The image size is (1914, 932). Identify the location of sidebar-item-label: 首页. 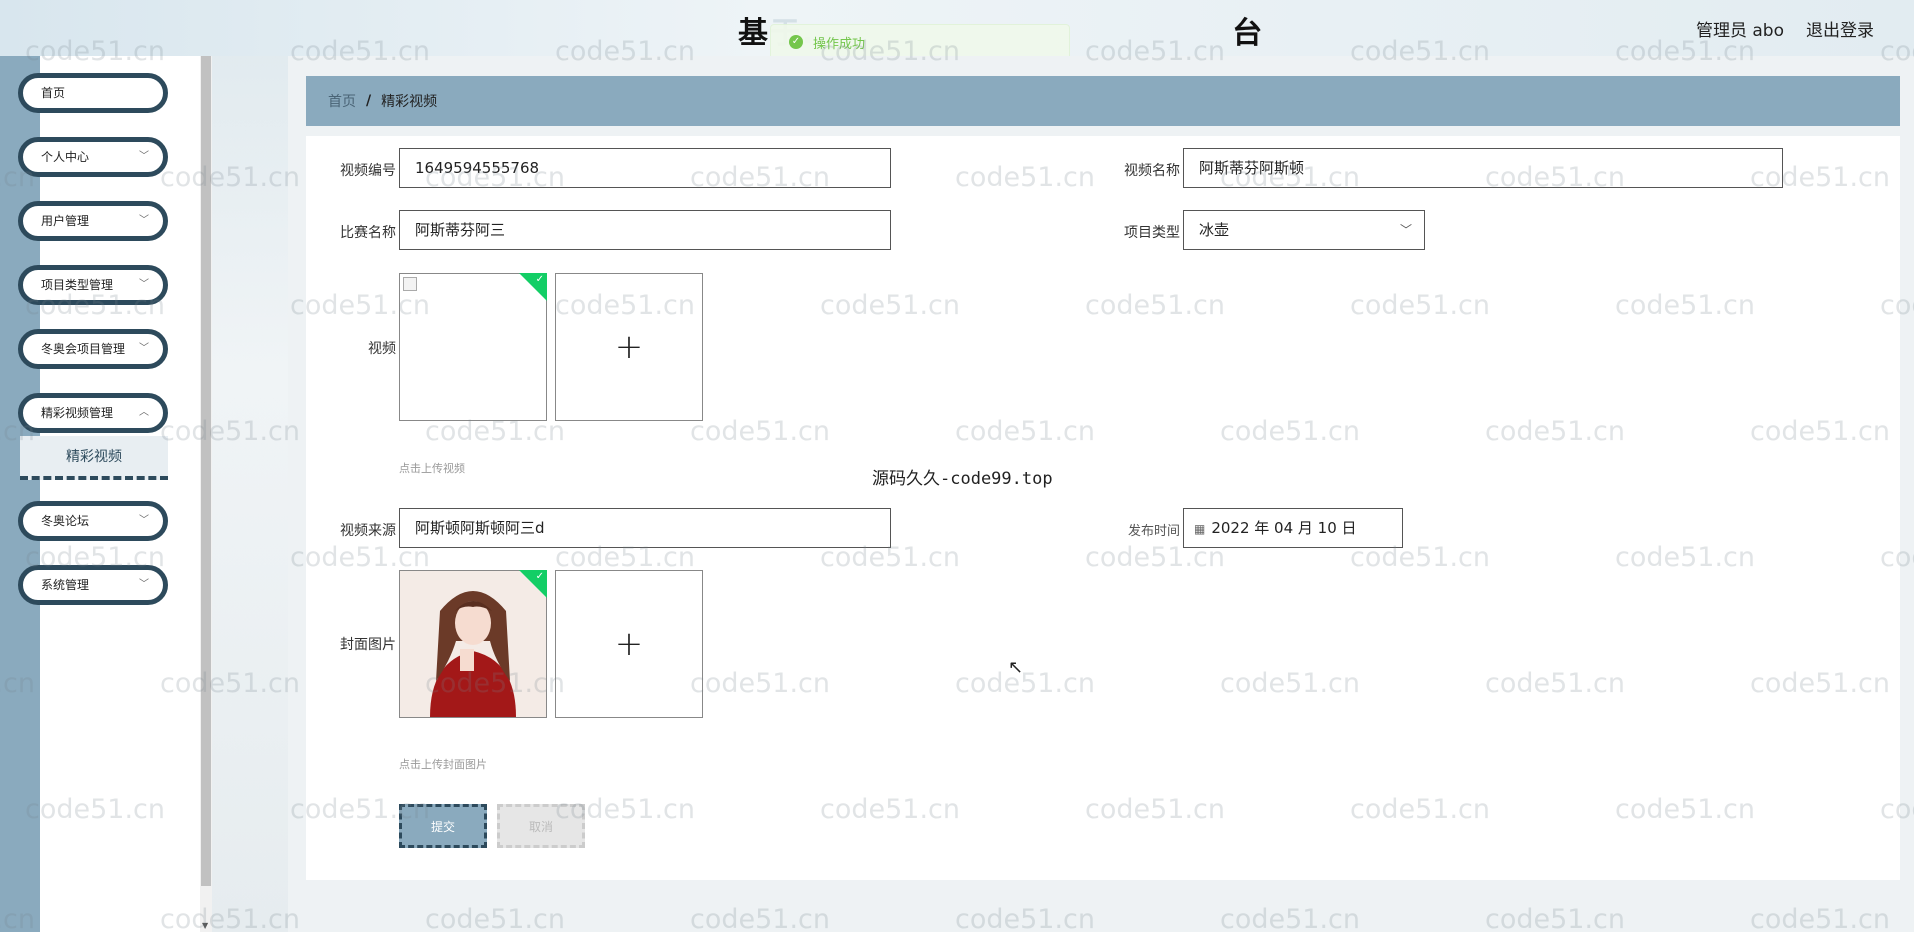
(53, 93).